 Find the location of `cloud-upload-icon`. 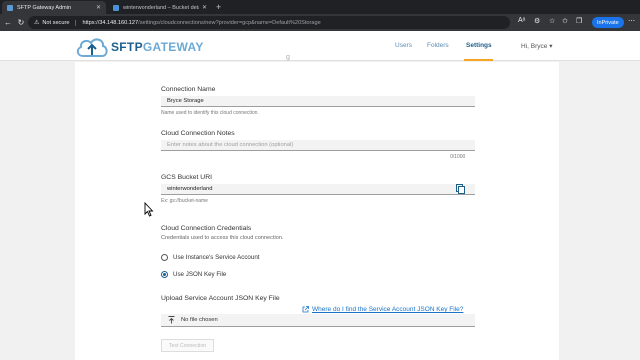

cloud-upload-icon is located at coordinates (92, 47).